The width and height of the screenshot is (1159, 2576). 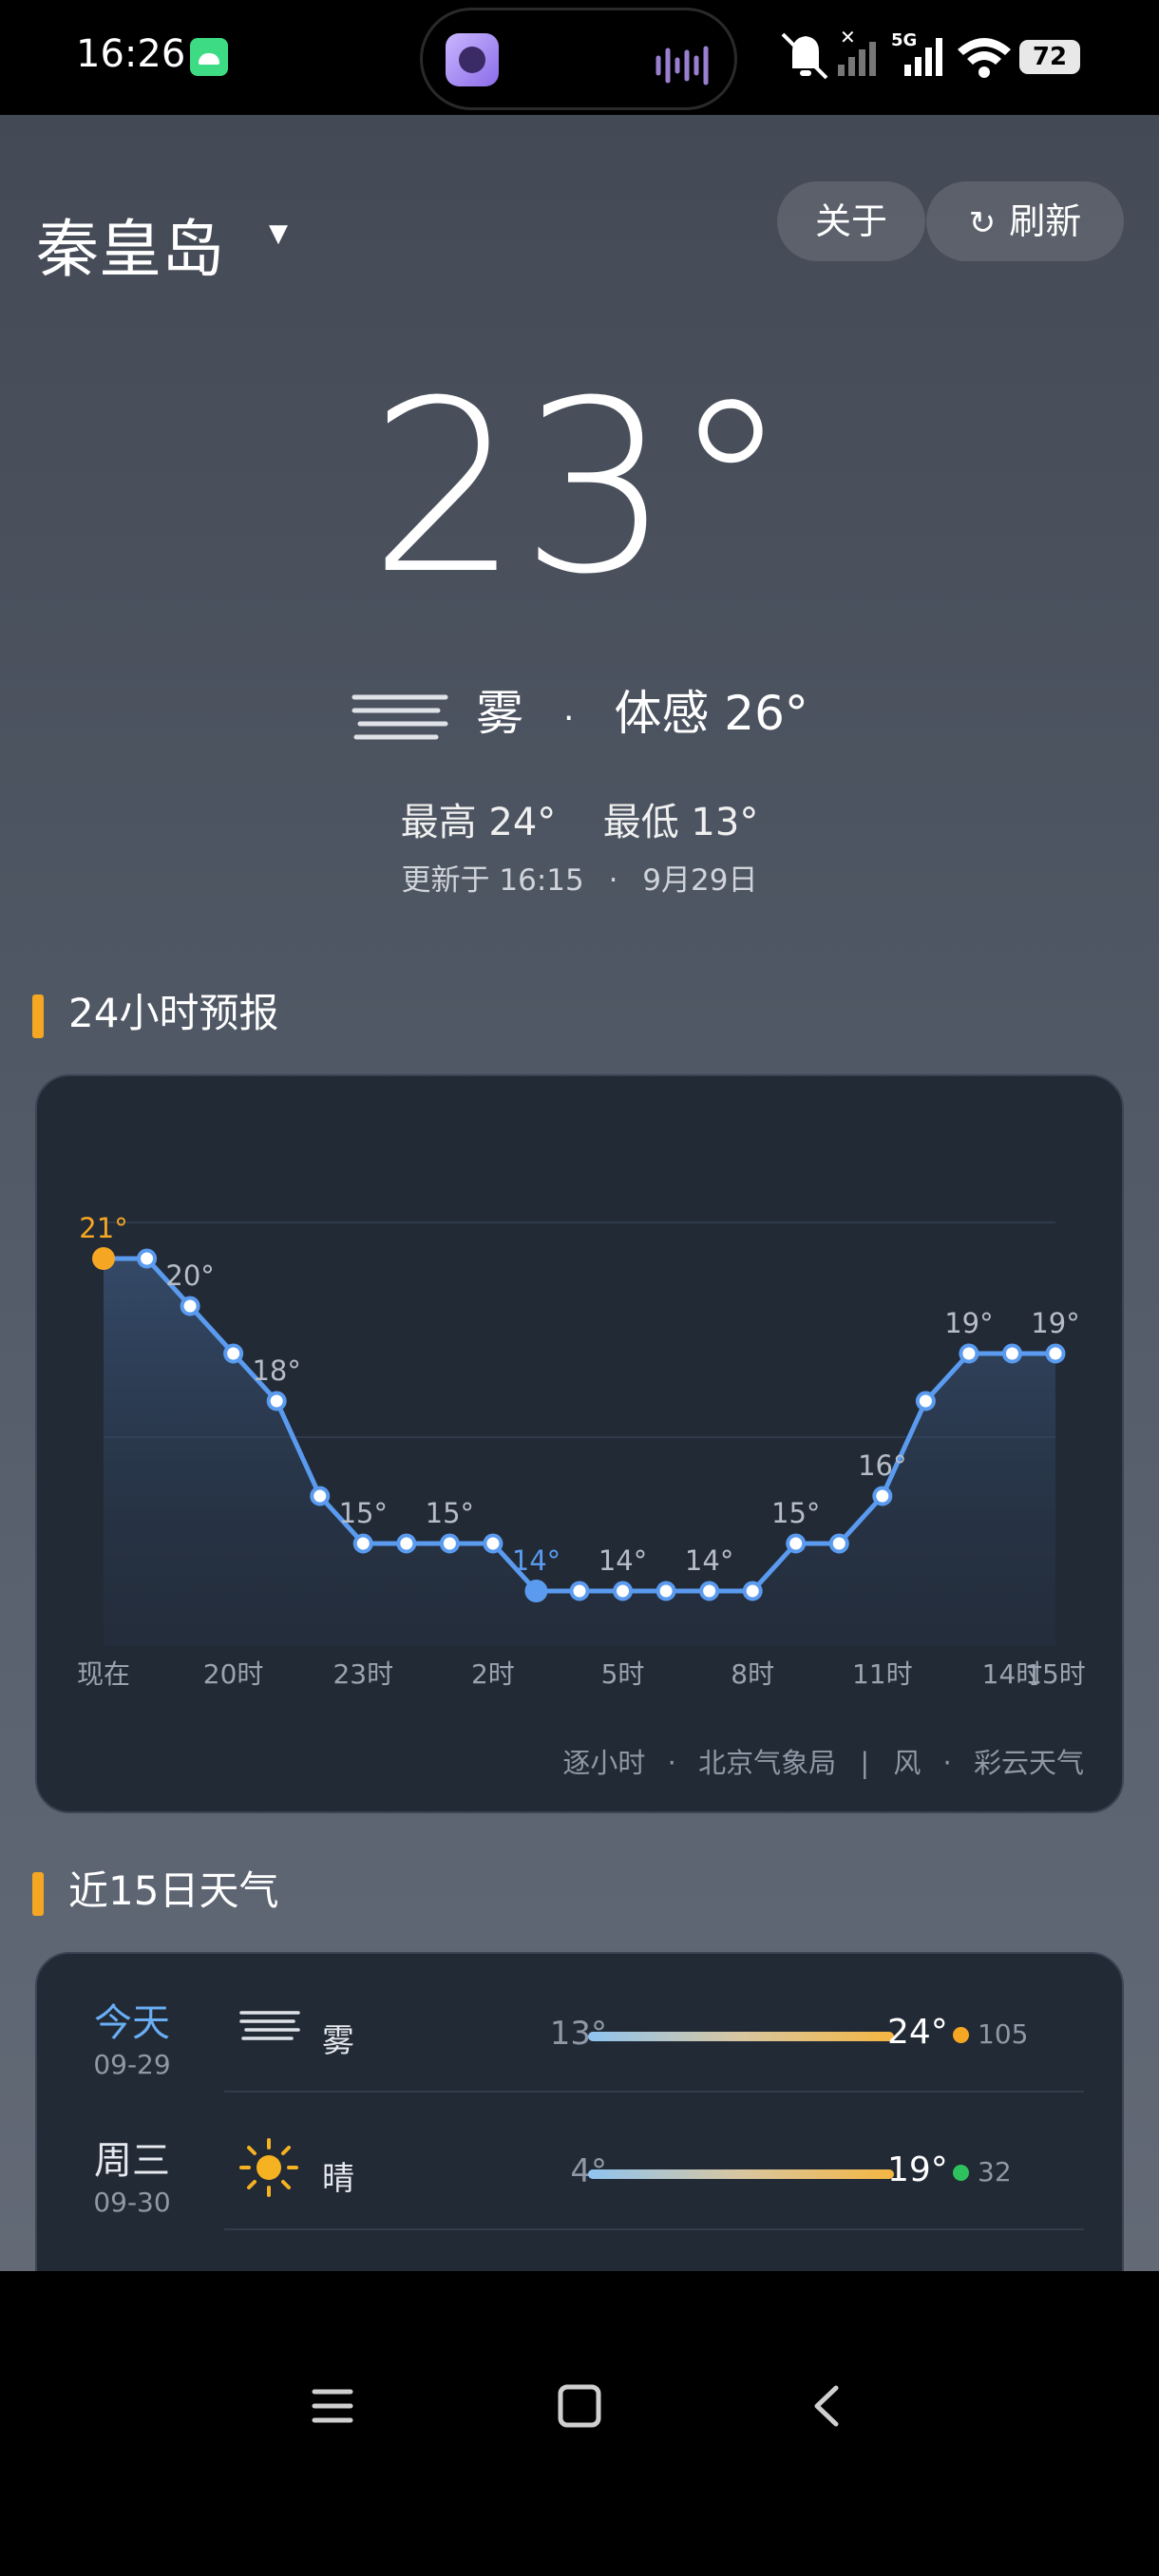 I want to click on day-condition: 雾, so click(x=338, y=2041).